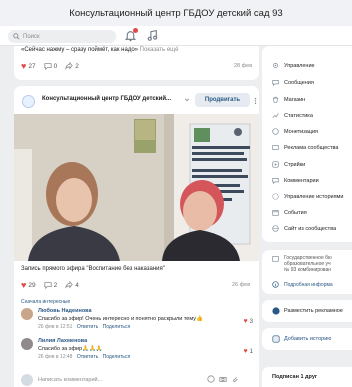  What do you see at coordinates (275, 259) in the screenshot?
I see `building-icon` at bounding box center [275, 259].